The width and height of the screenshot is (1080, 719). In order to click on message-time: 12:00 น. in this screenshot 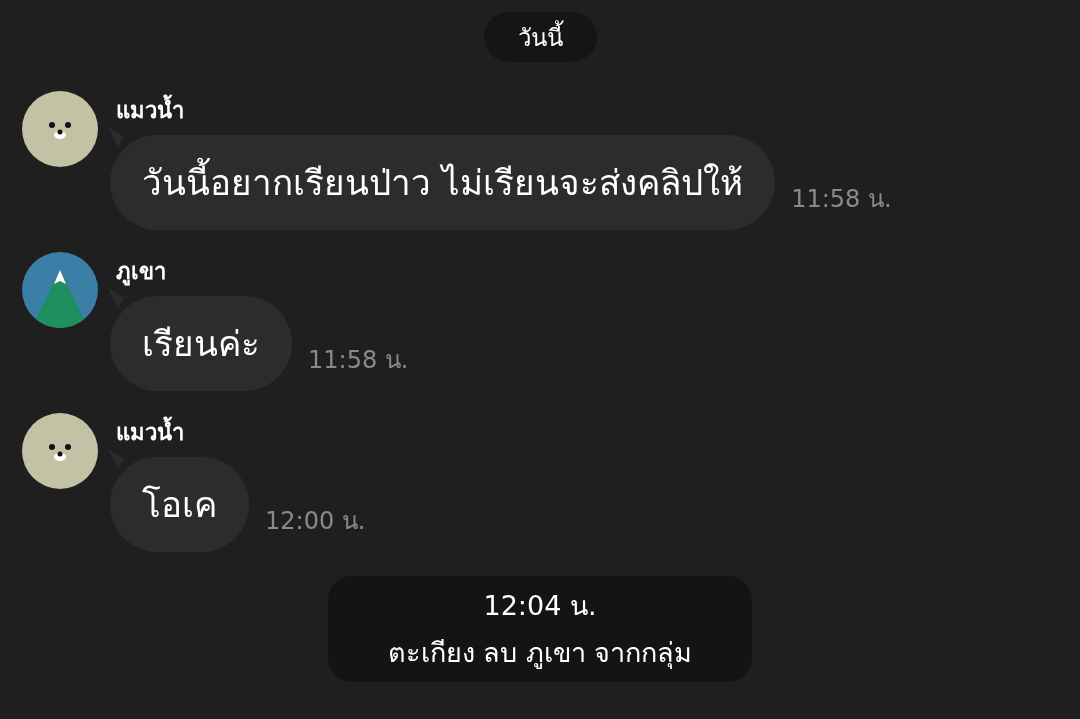, I will do `click(315, 521)`.